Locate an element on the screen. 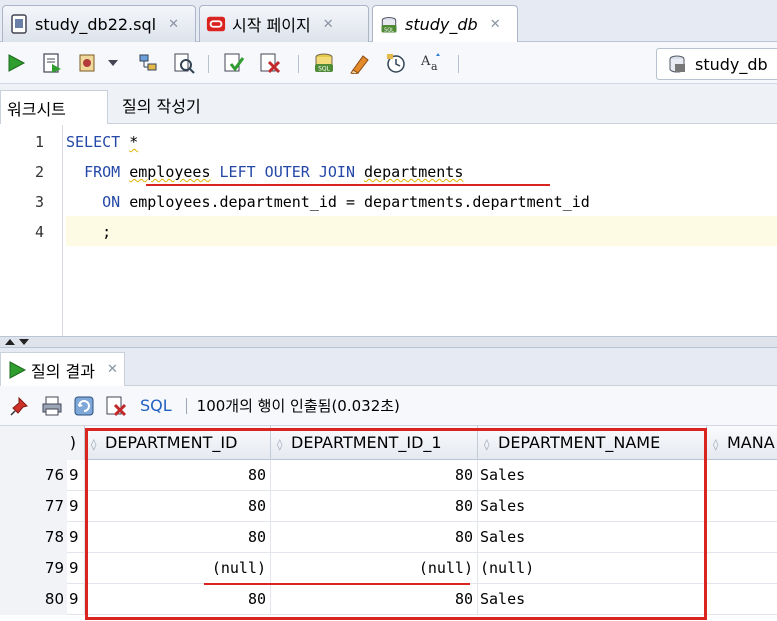  tab-label: study_db is located at coordinates (441, 24).